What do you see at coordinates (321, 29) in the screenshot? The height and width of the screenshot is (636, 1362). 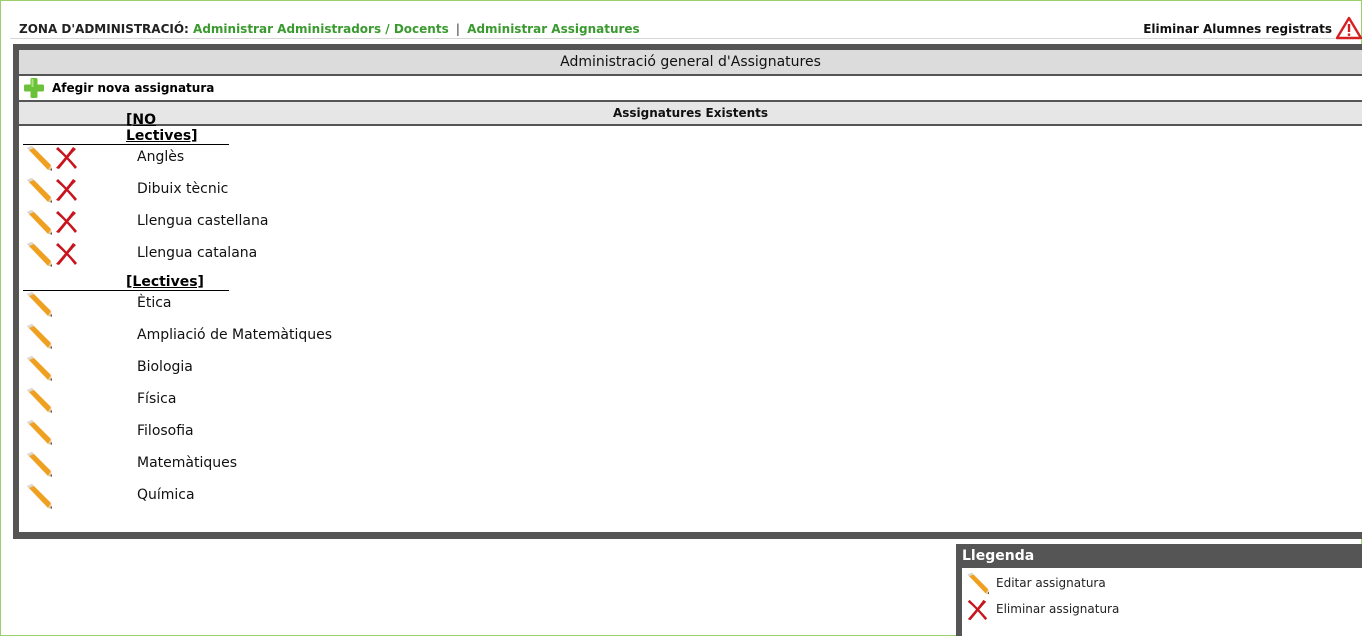 I see `link-administrar-administradors: Administrar Administradors / Docents` at bounding box center [321, 29].